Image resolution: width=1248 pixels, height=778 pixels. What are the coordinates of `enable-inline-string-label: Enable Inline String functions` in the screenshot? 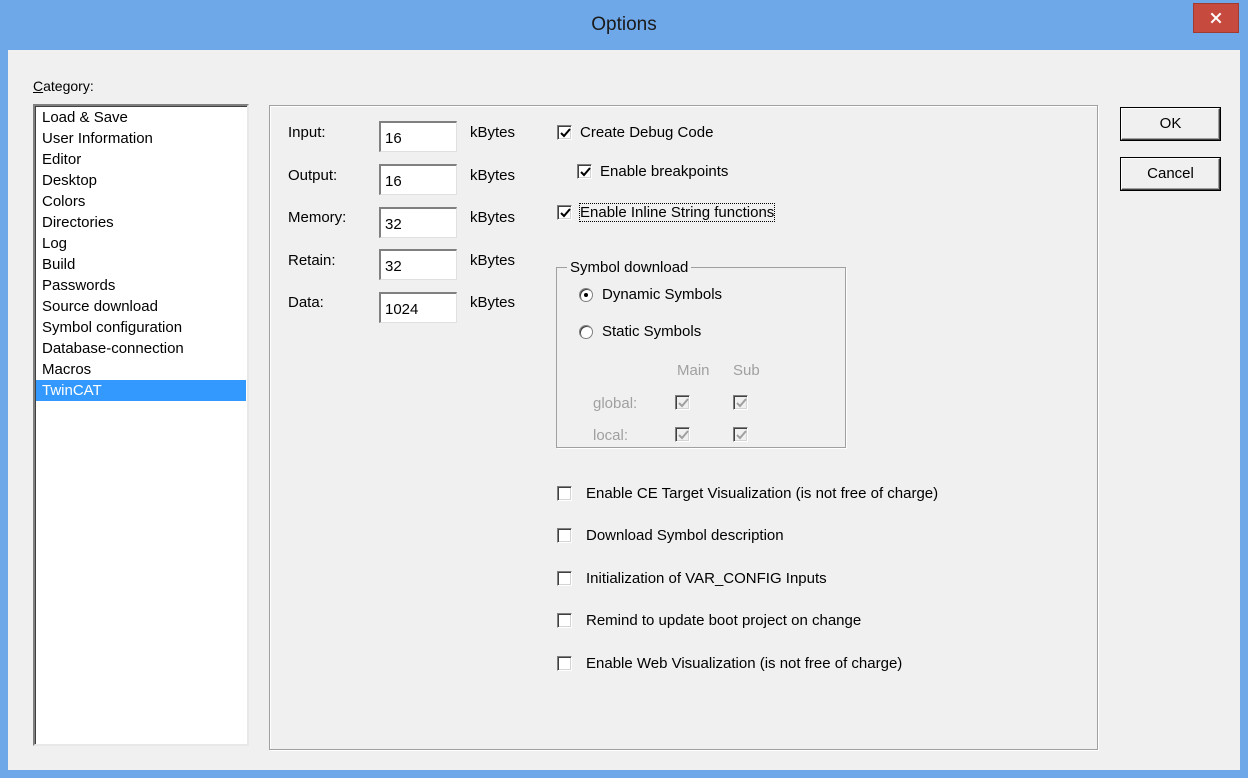 It's located at (677, 212).